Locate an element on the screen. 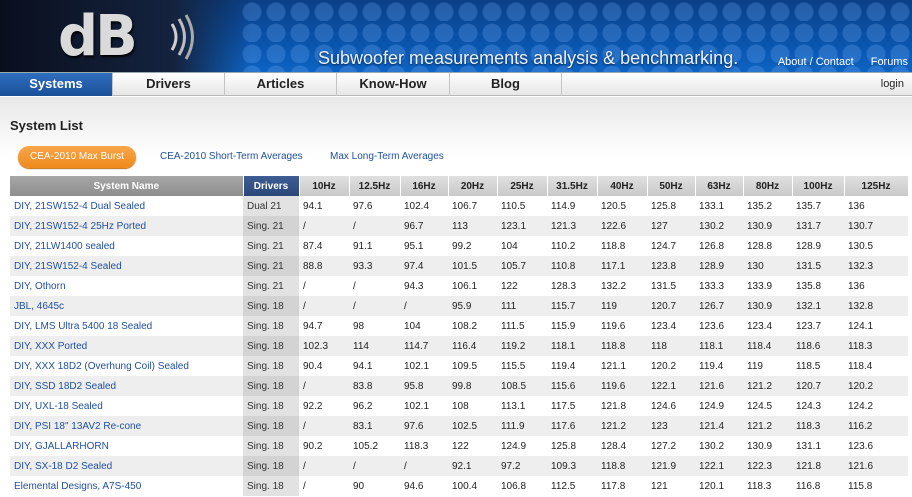  spl-value-cell: 96.2 is located at coordinates (374, 406).